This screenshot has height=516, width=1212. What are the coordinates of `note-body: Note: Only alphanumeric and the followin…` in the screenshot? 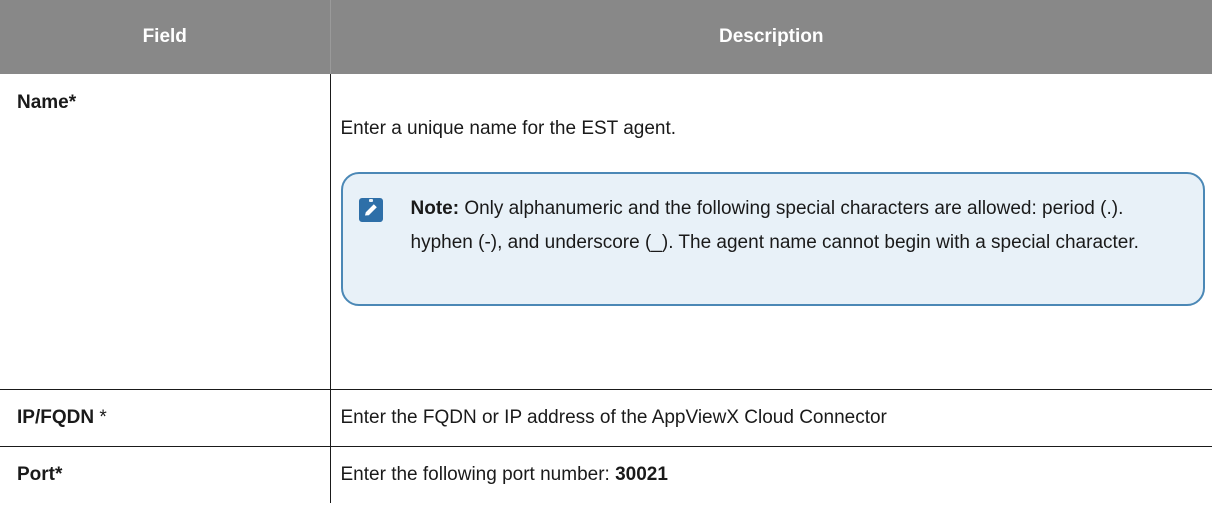 It's located at (799, 226).